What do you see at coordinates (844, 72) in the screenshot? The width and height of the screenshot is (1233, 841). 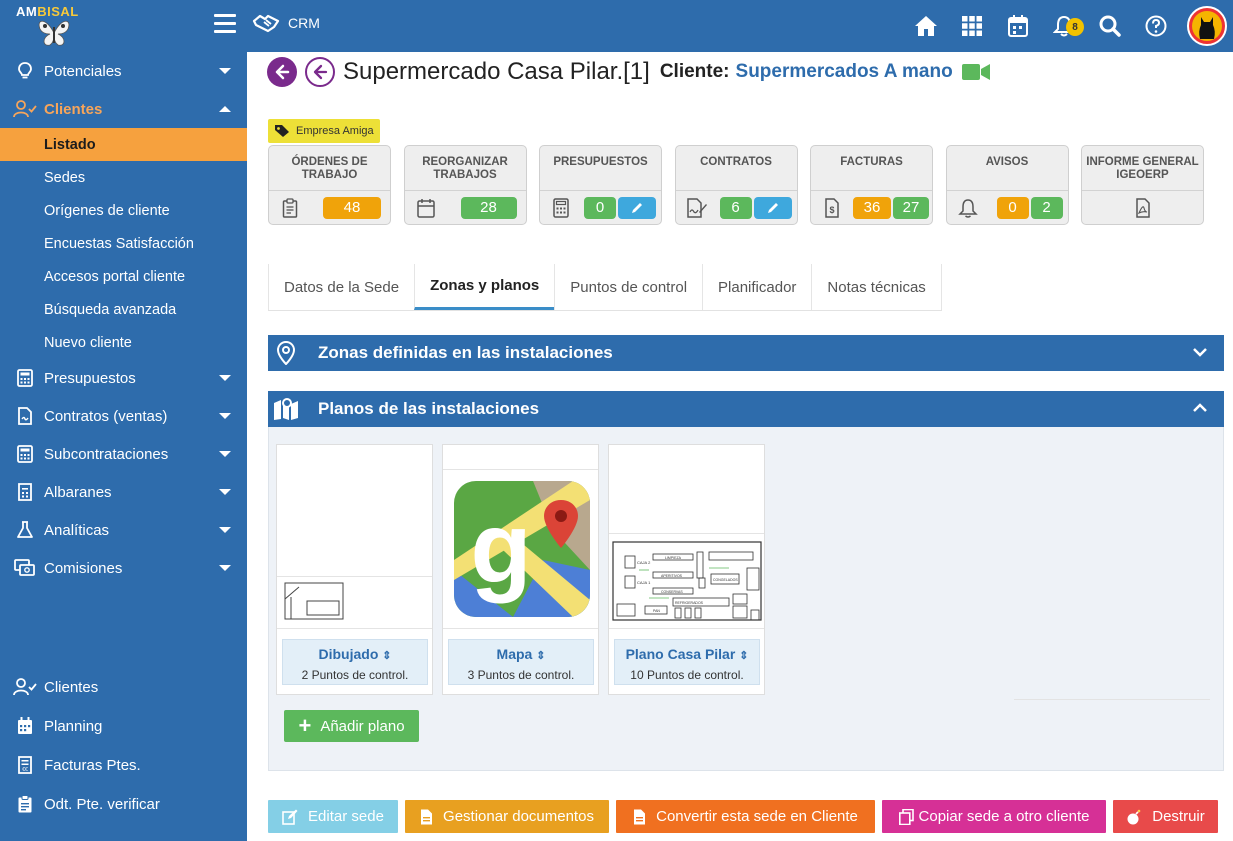 I see `client-name-link: Supermercados A mano` at bounding box center [844, 72].